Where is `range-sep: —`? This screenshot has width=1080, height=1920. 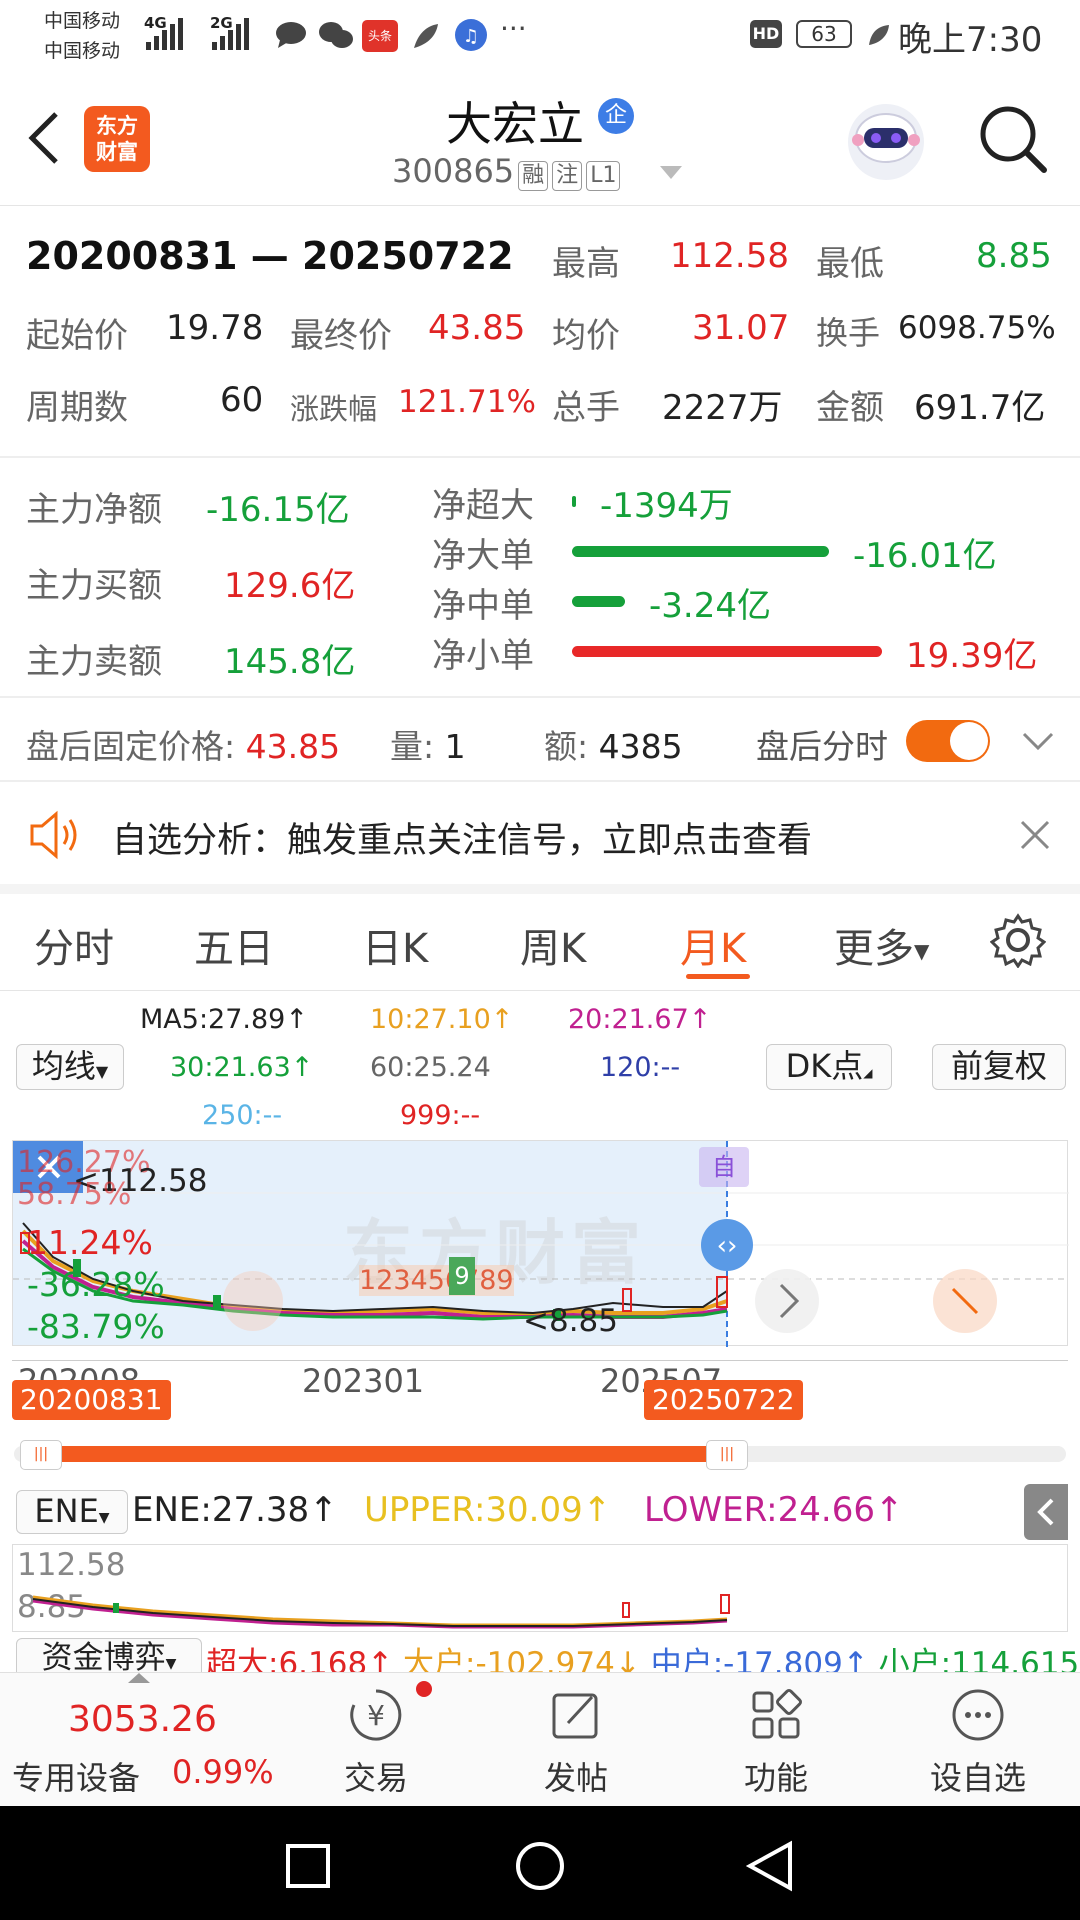 range-sep: — is located at coordinates (269, 256).